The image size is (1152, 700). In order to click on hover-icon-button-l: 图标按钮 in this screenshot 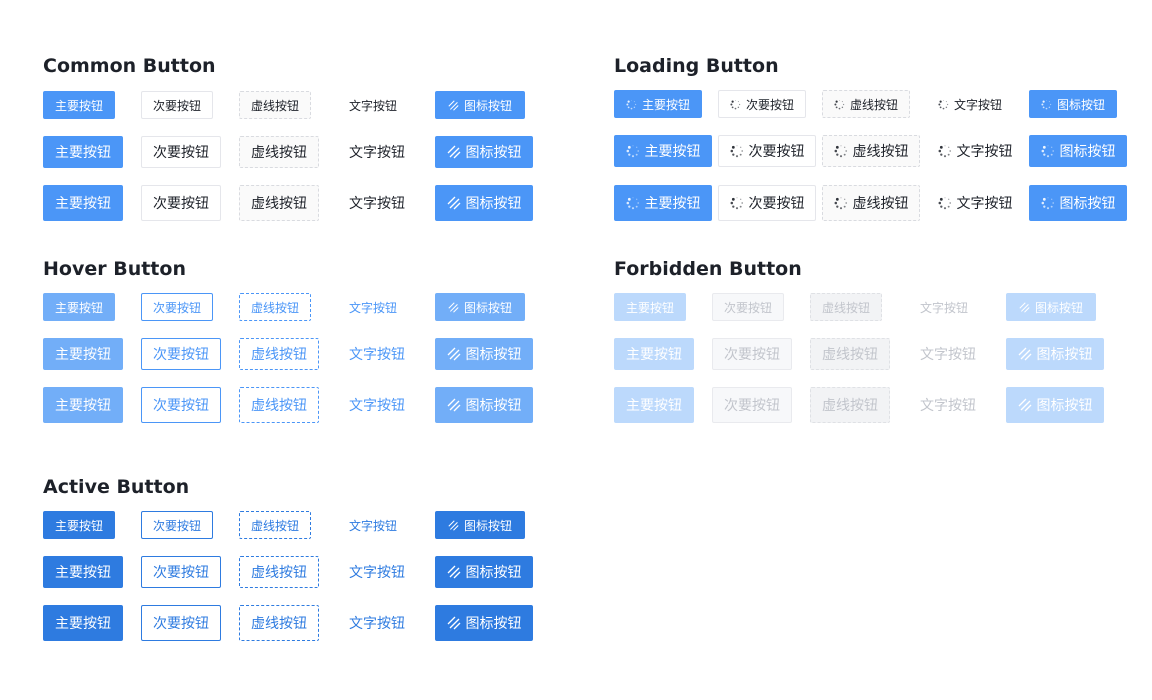, I will do `click(484, 405)`.